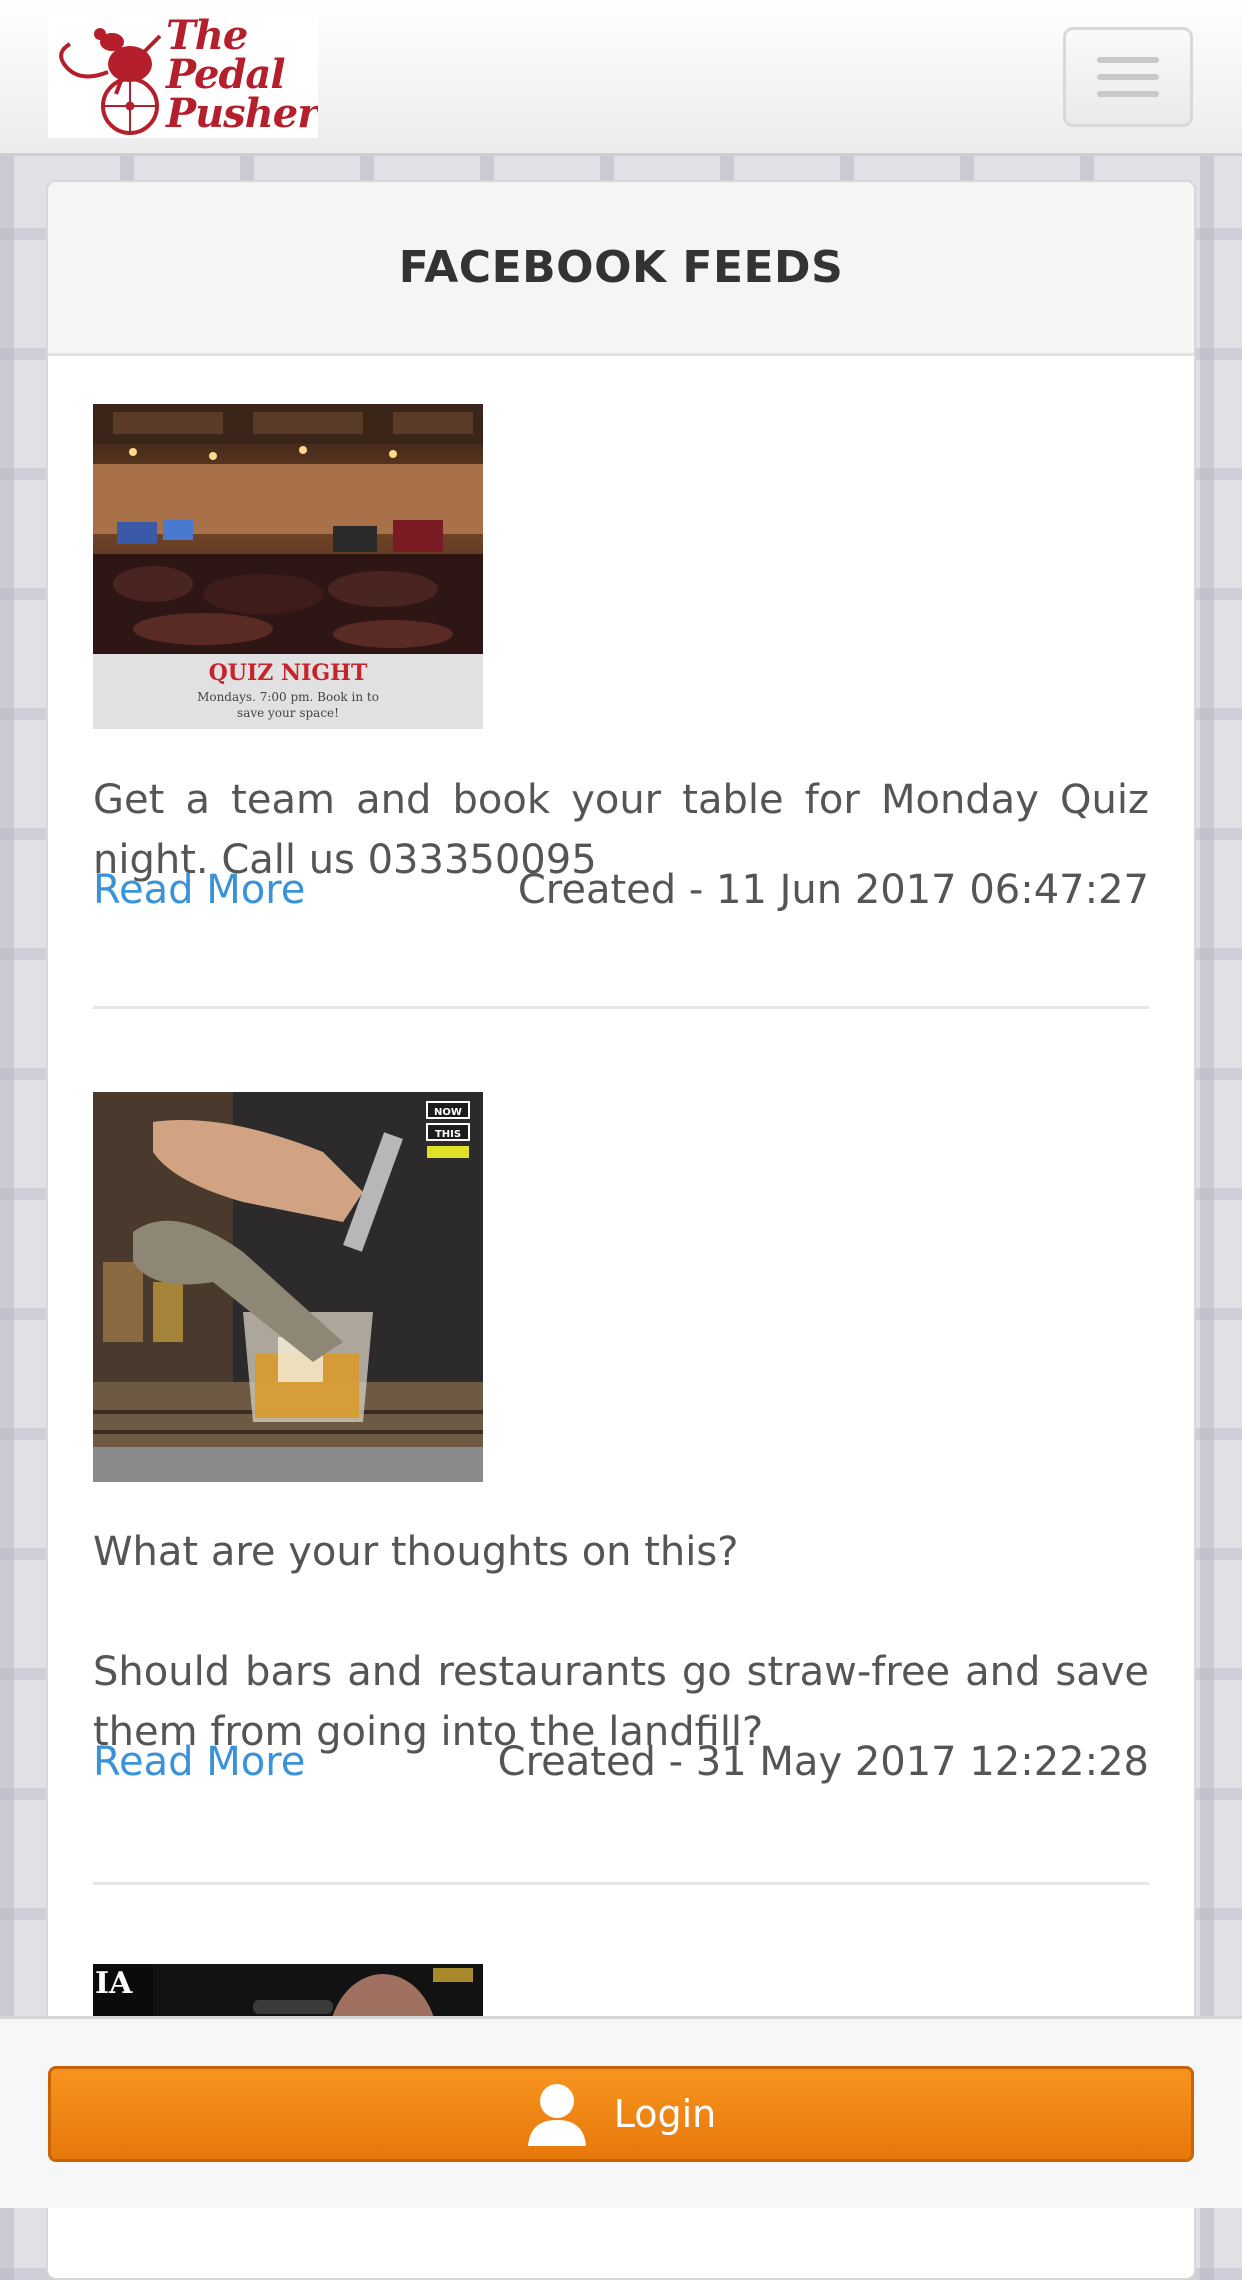 This screenshot has height=2280, width=1242. I want to click on brand-logo: The Pedal Pusher, so click(183, 76).